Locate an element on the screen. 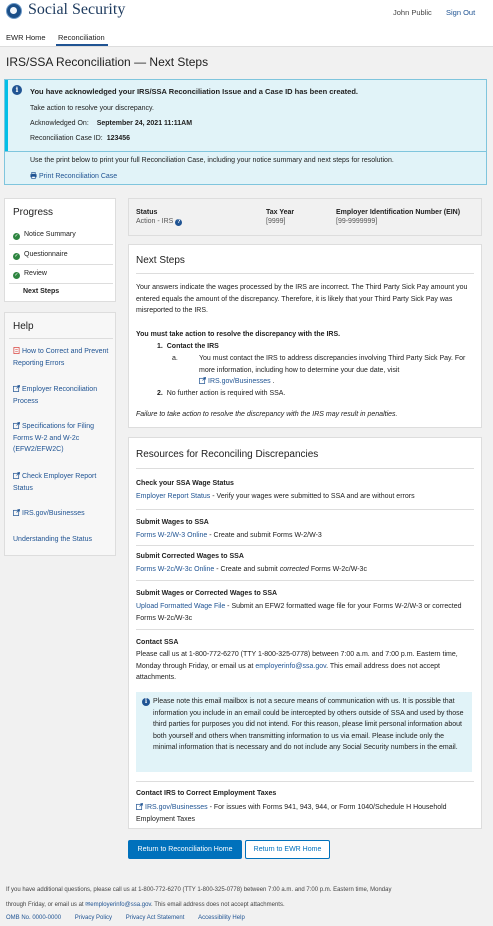 The width and height of the screenshot is (493, 926). print-case-link: Print Reconciliation Case is located at coordinates (73, 176).